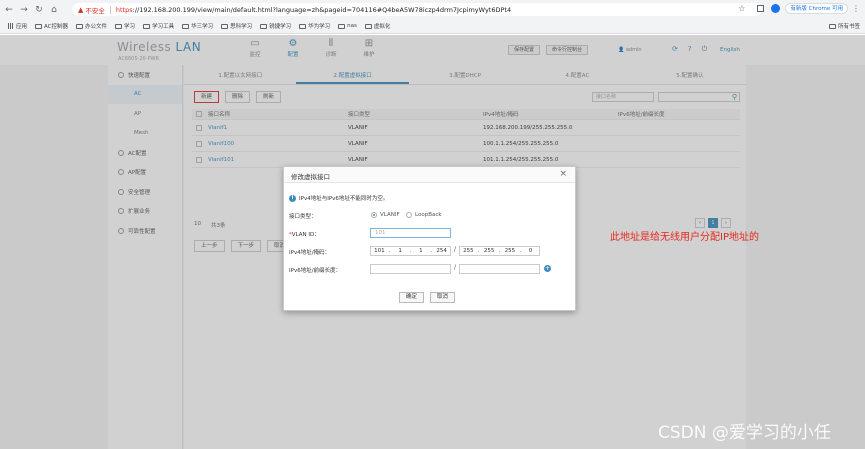  I want to click on url-scheme: https, so click(124, 9).